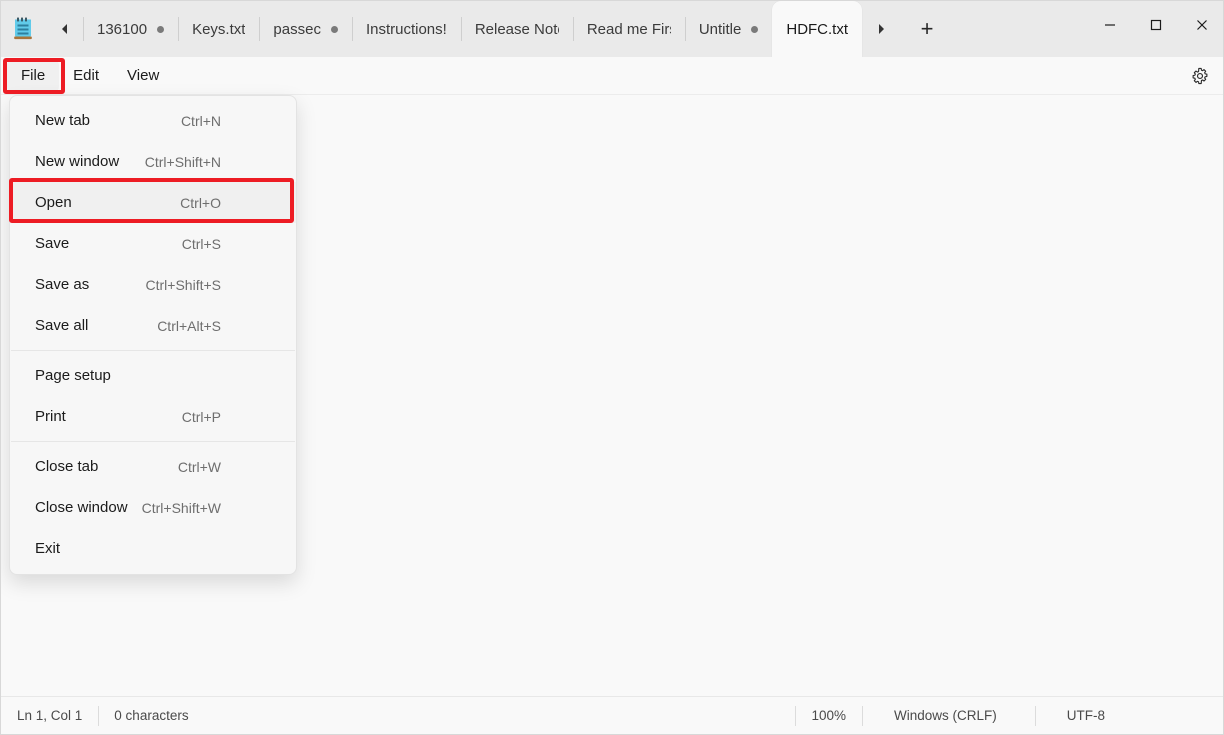  Describe the element at coordinates (153, 375) in the screenshot. I see `menu-item-page-setup: Page setup` at that location.